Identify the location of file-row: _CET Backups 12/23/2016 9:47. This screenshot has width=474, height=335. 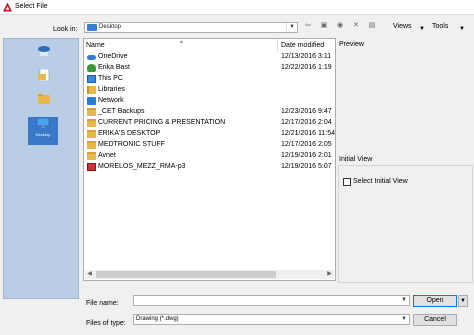
(209, 112).